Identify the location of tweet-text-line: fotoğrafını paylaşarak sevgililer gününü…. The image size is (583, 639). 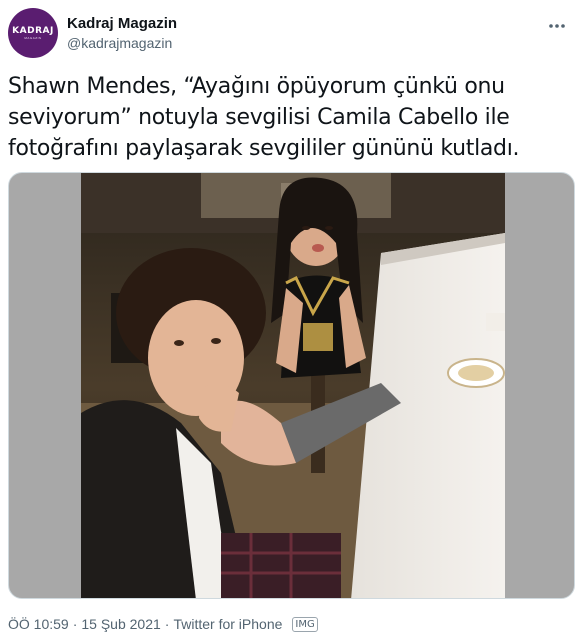
(264, 148).